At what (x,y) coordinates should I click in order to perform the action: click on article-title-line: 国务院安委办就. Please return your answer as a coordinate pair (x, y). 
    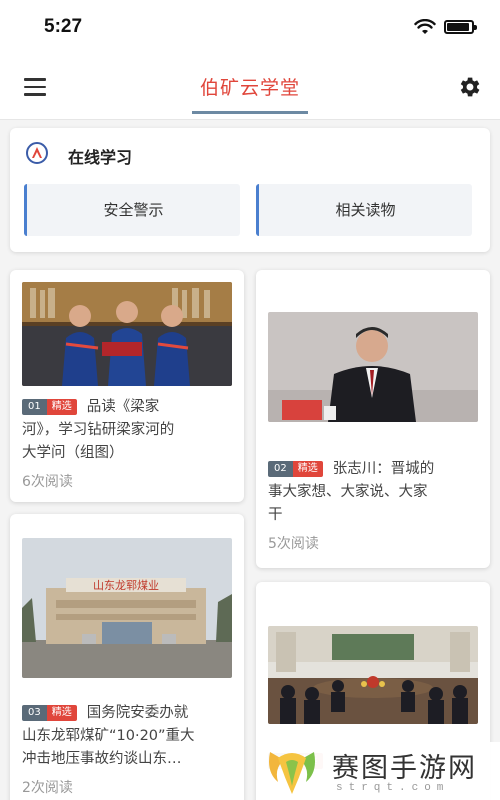
    Looking at the image, I should click on (137, 713).